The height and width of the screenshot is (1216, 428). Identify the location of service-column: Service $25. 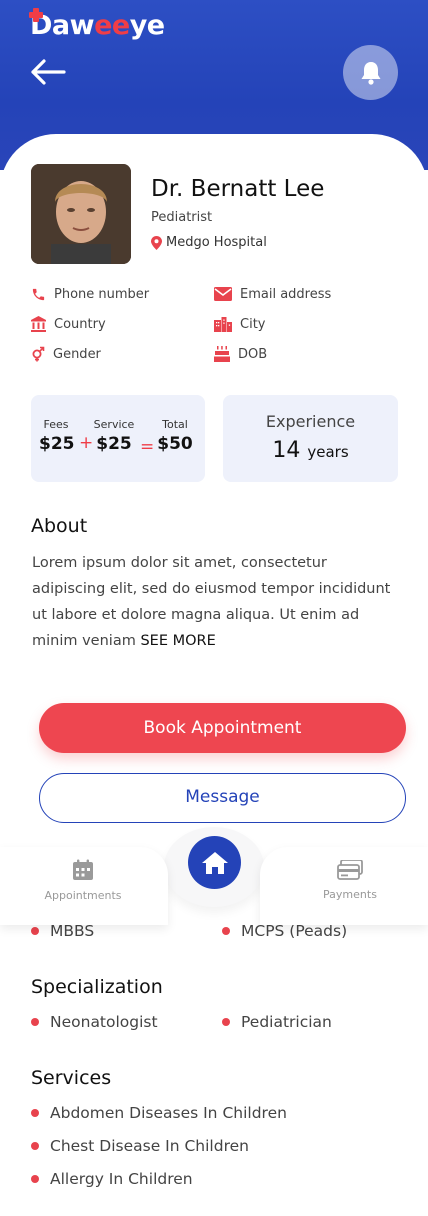
(114, 436).